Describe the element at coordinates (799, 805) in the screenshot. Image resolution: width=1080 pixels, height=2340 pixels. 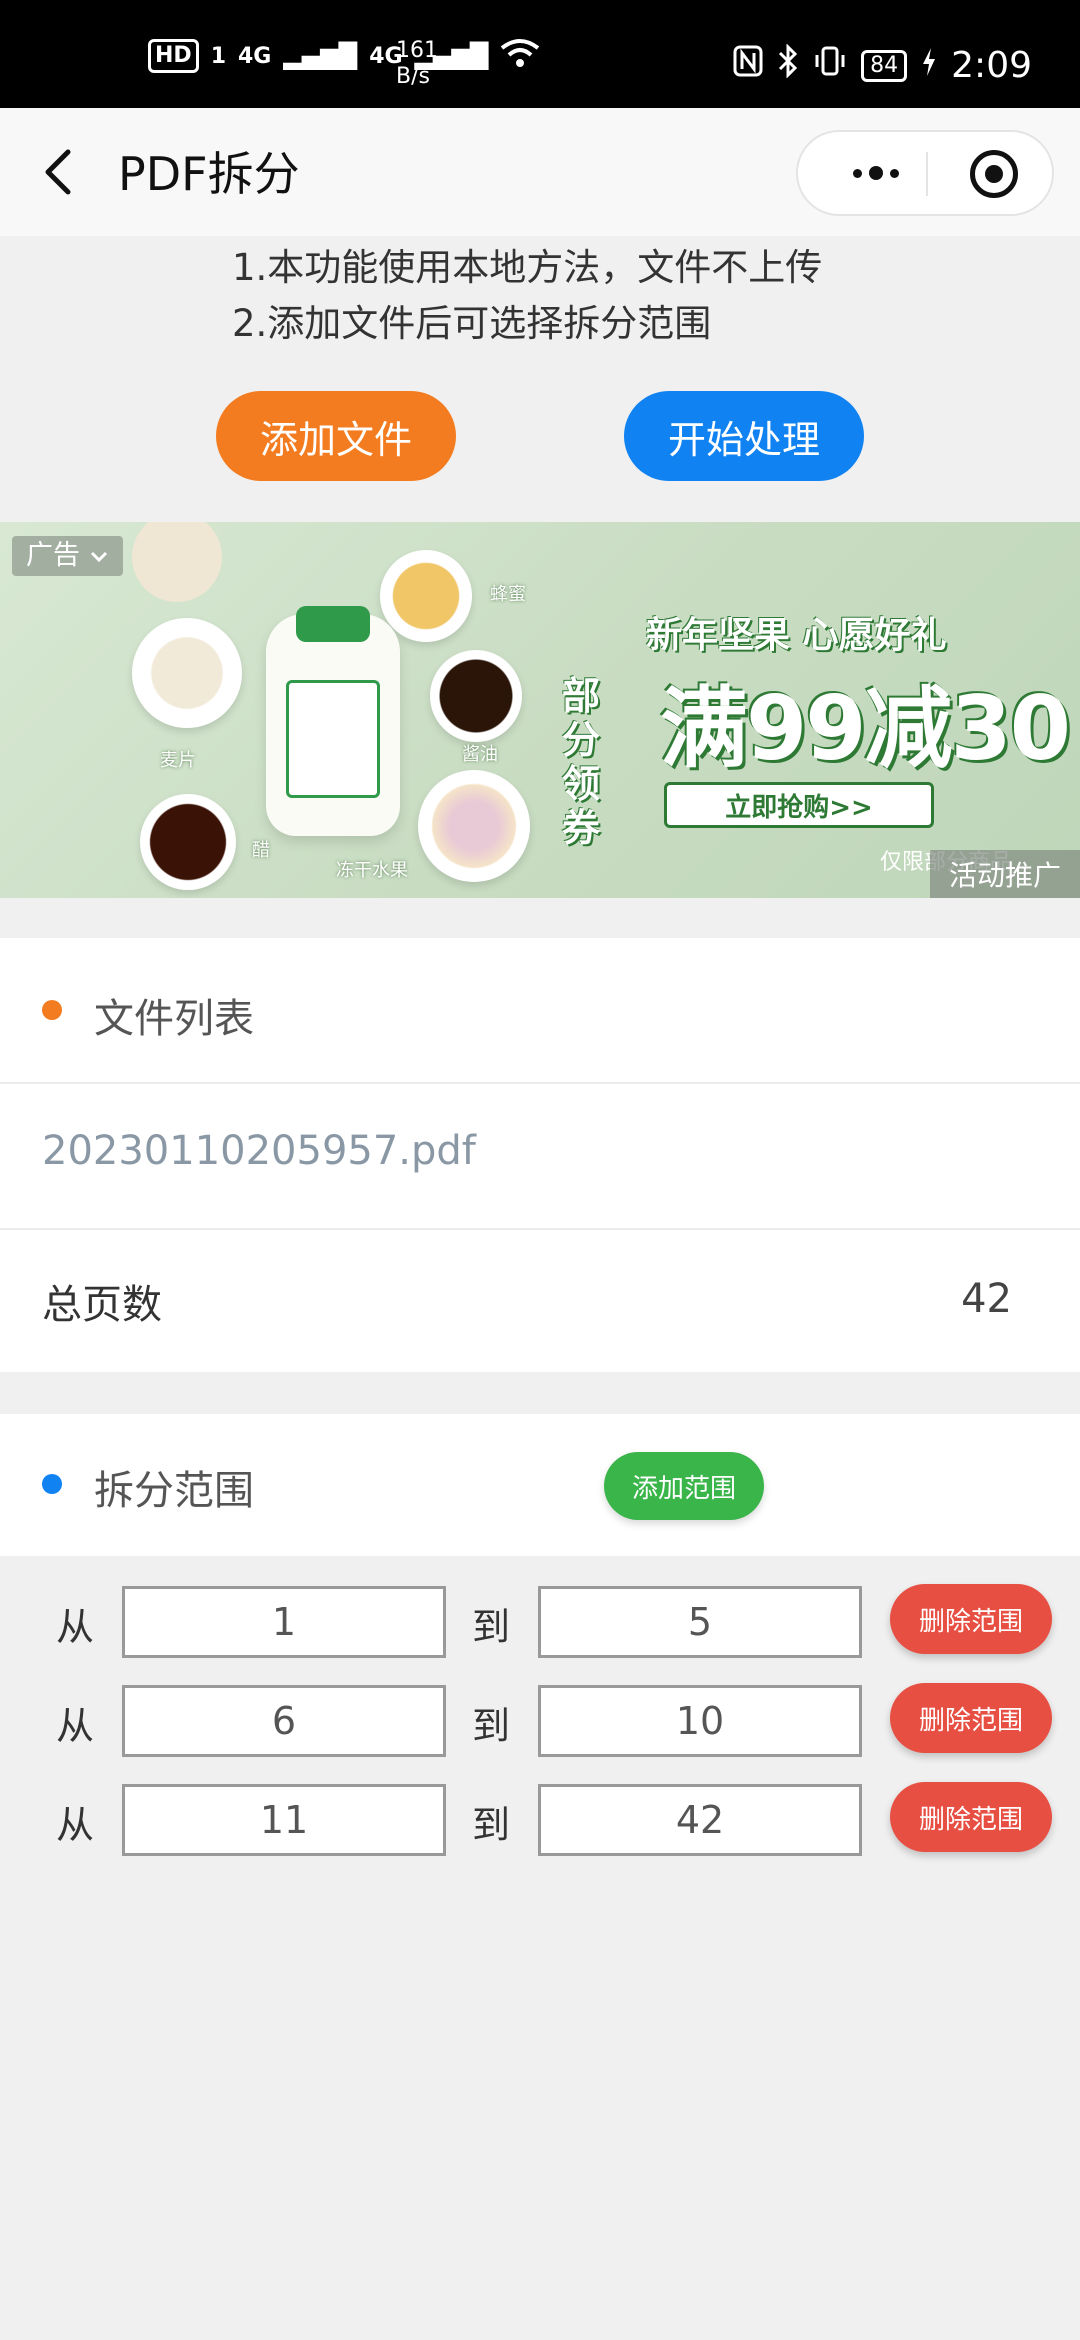
I see `ad-buy-button: 立即抢购>>` at that location.